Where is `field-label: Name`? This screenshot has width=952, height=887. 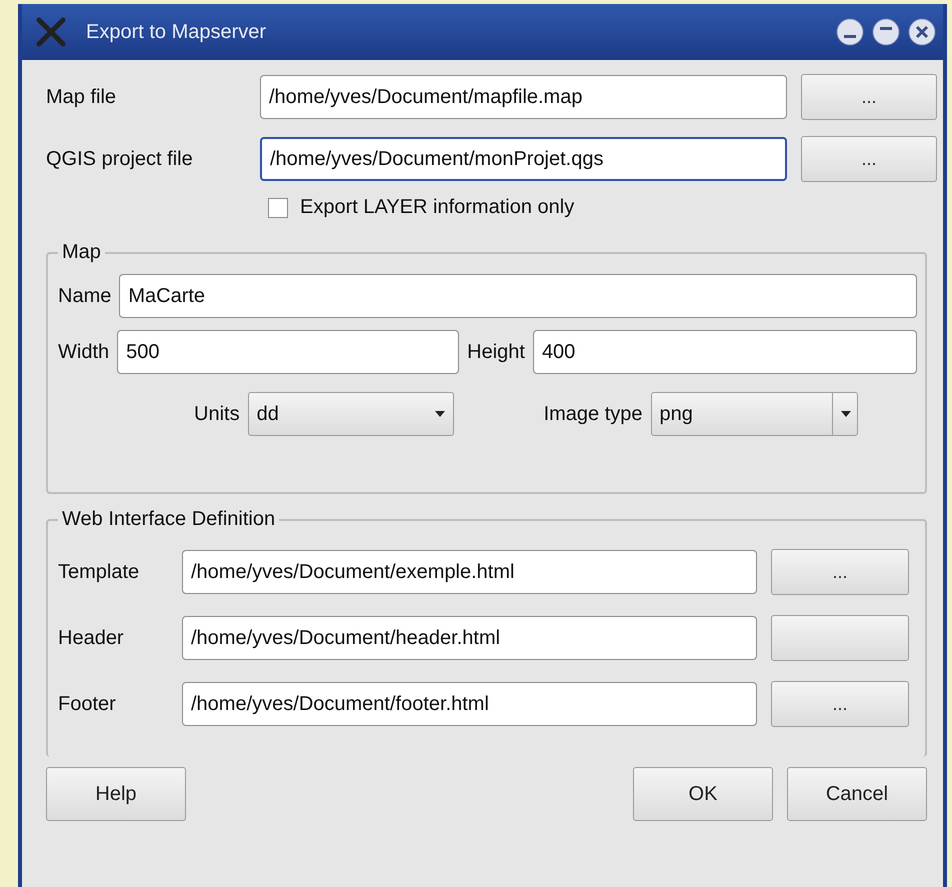 field-label: Name is located at coordinates (85, 296).